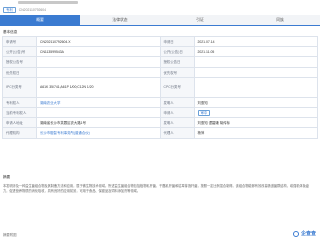 The width and height of the screenshot is (320, 240). I want to click on tab-bar: 概要 法律状态 引证 同族, so click(160, 20).